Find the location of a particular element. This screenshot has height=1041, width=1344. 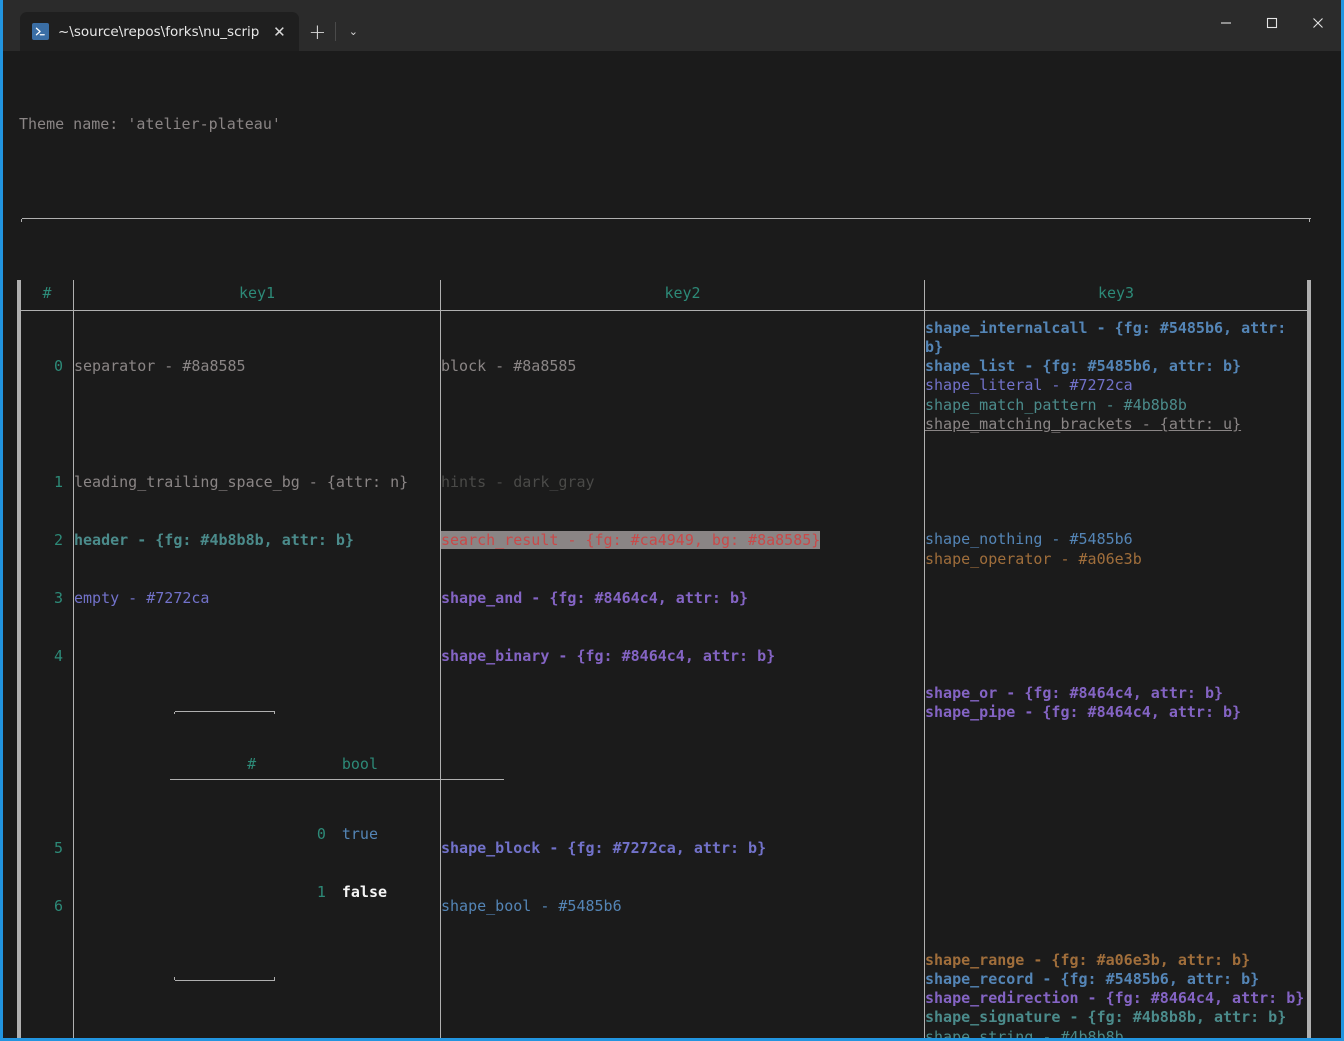

key3-shape-matching-brackets: shape_matching_brackets - {attr: u} is located at coordinates (1083, 424).